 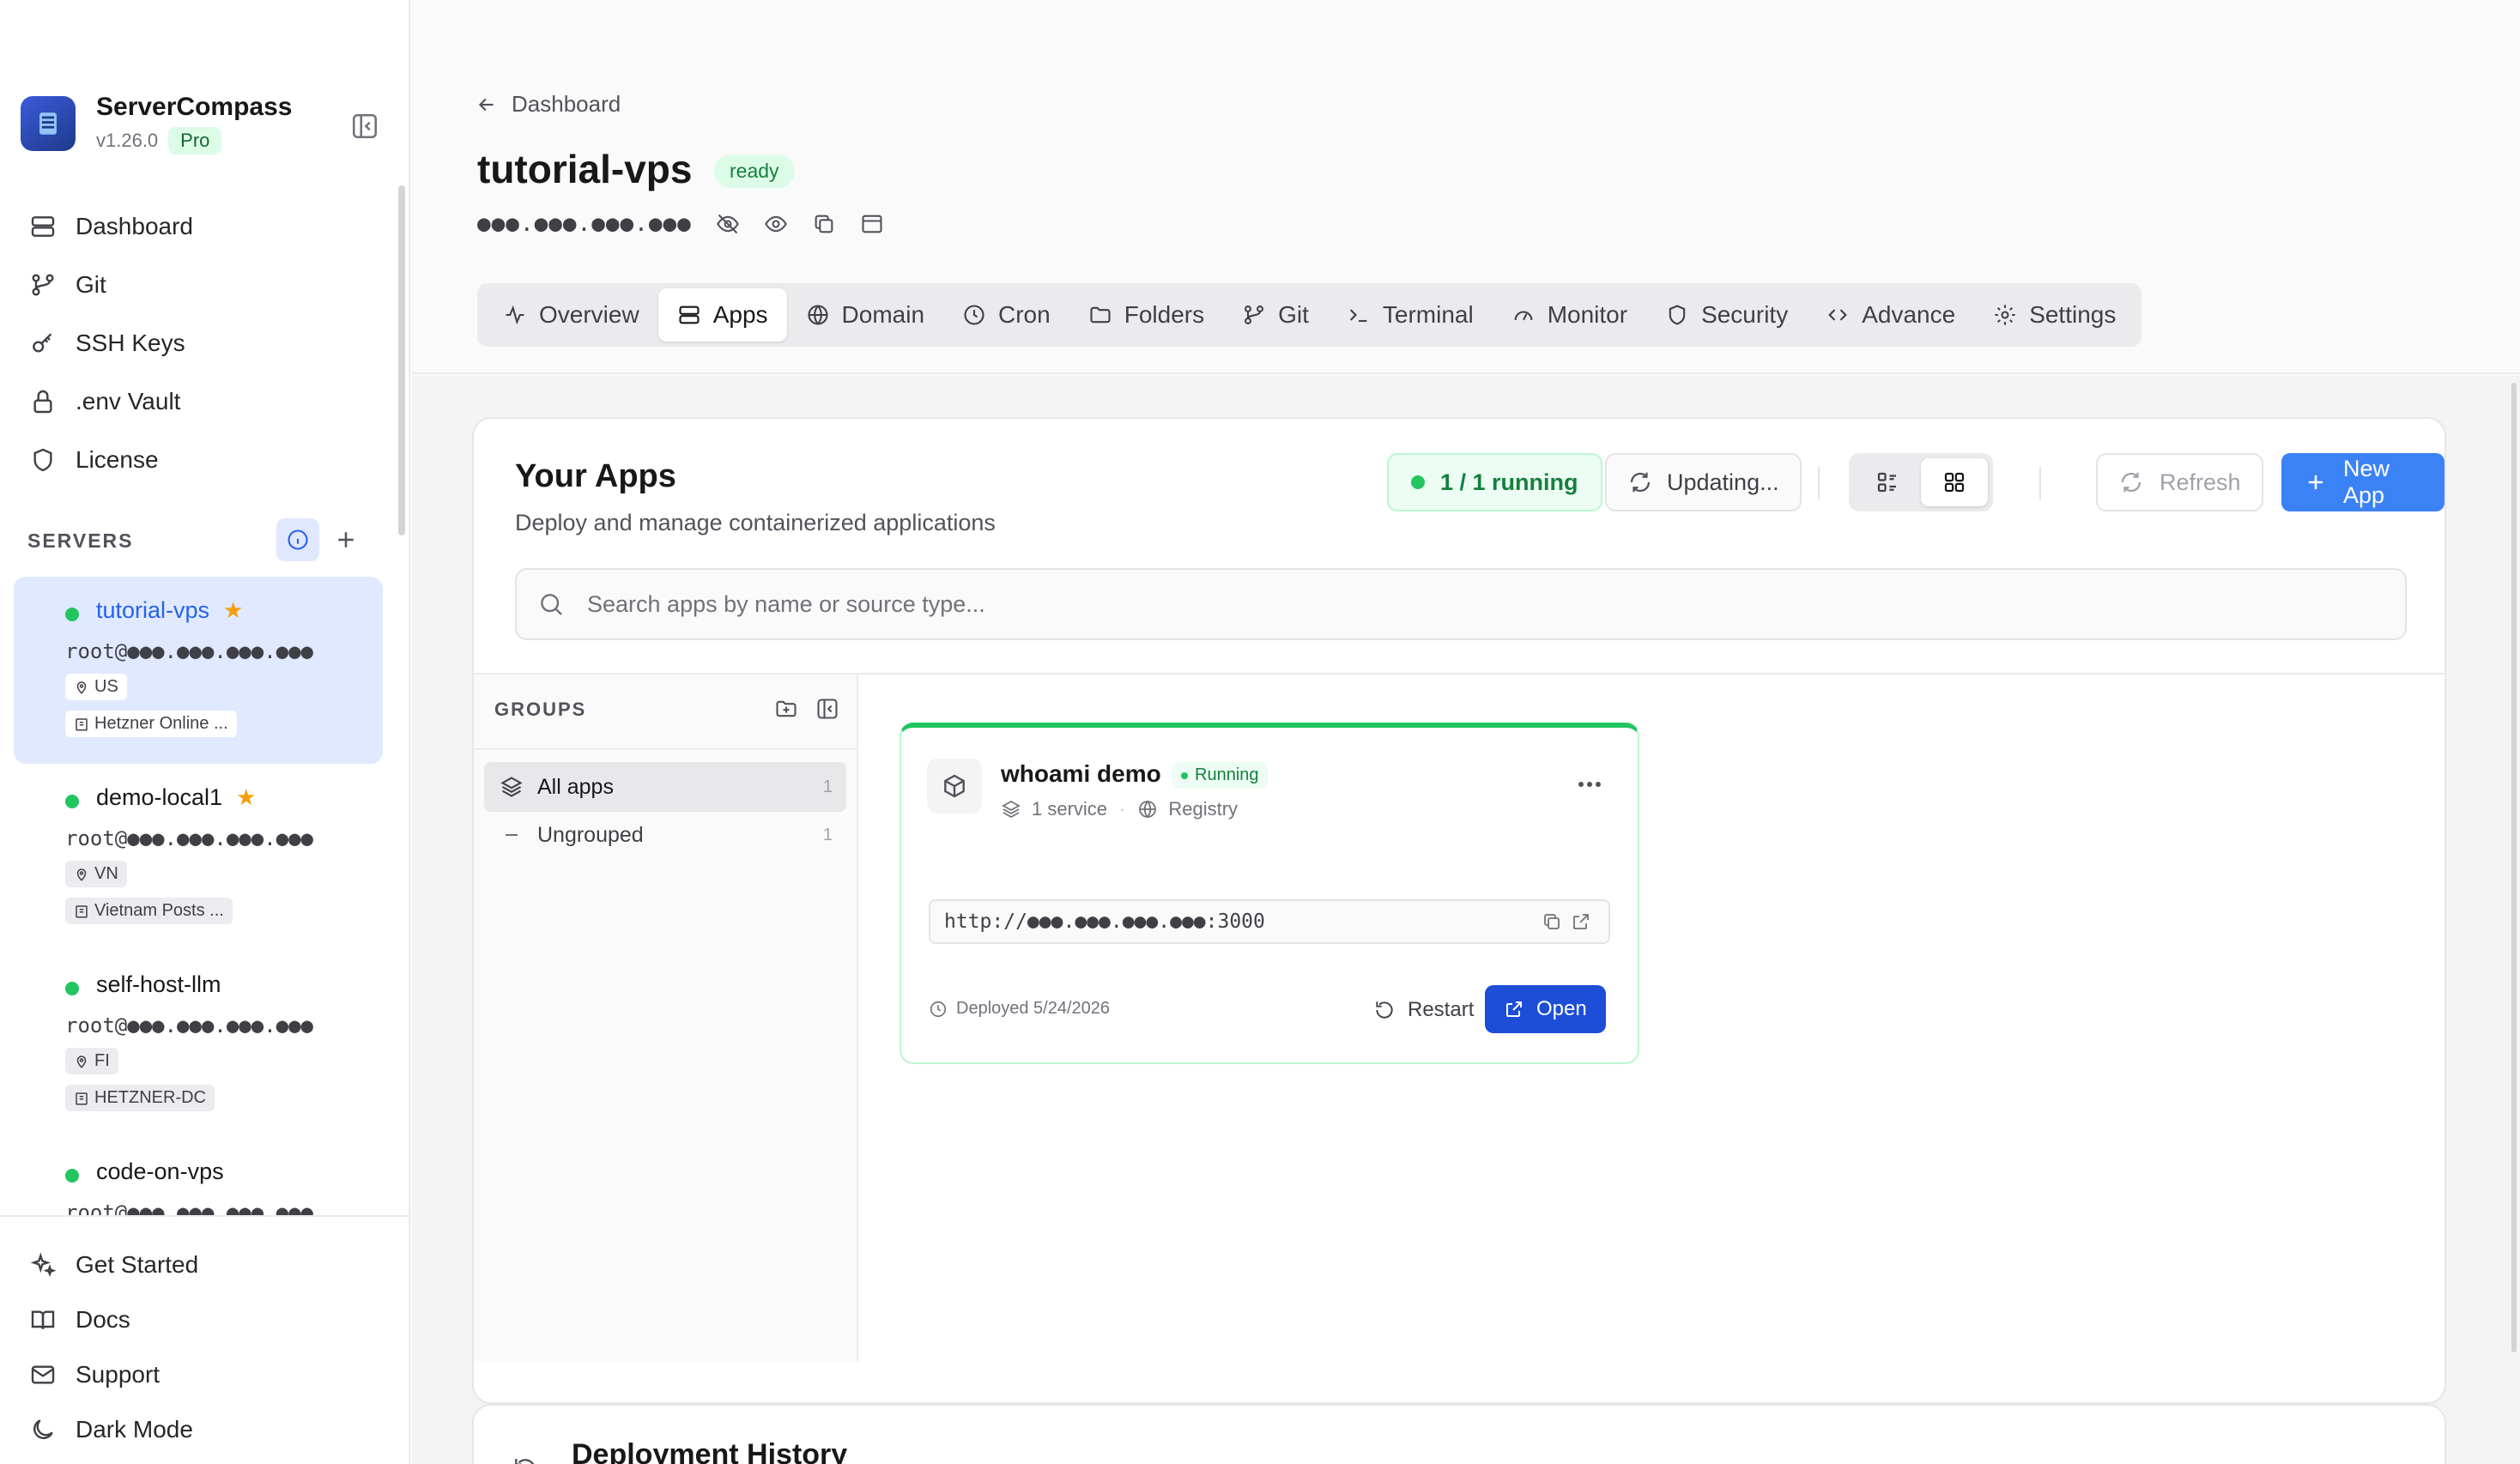 What do you see at coordinates (43, 1429) in the screenshot?
I see `moon-icon` at bounding box center [43, 1429].